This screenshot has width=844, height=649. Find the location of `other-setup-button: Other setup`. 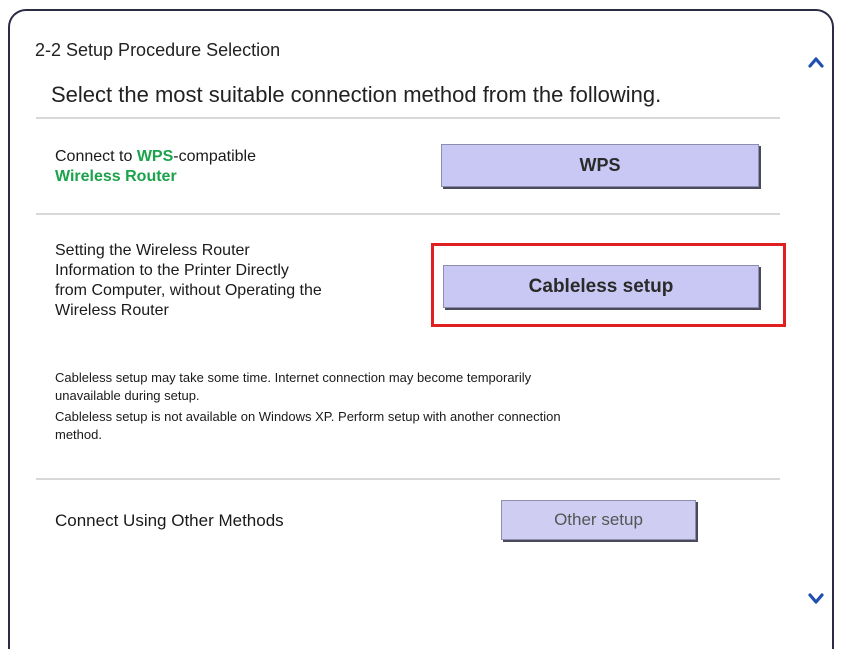

other-setup-button: Other setup is located at coordinates (598, 520).